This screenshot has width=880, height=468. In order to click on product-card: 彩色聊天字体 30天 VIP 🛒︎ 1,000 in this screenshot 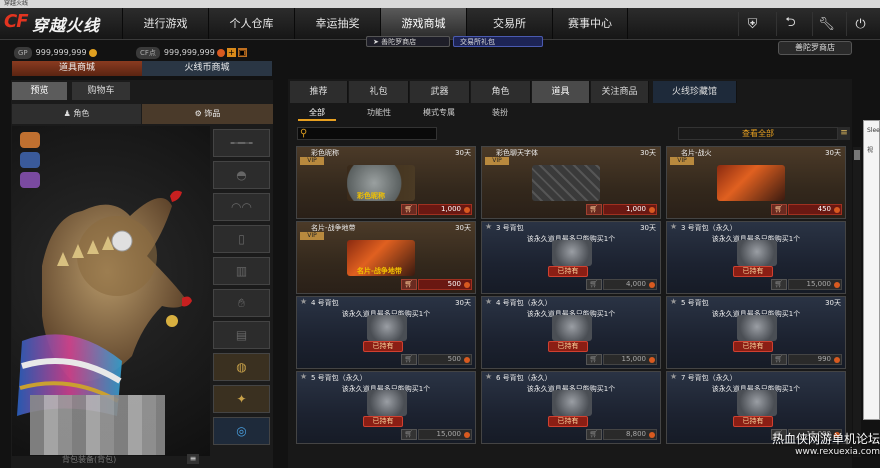, I will do `click(571, 182)`.